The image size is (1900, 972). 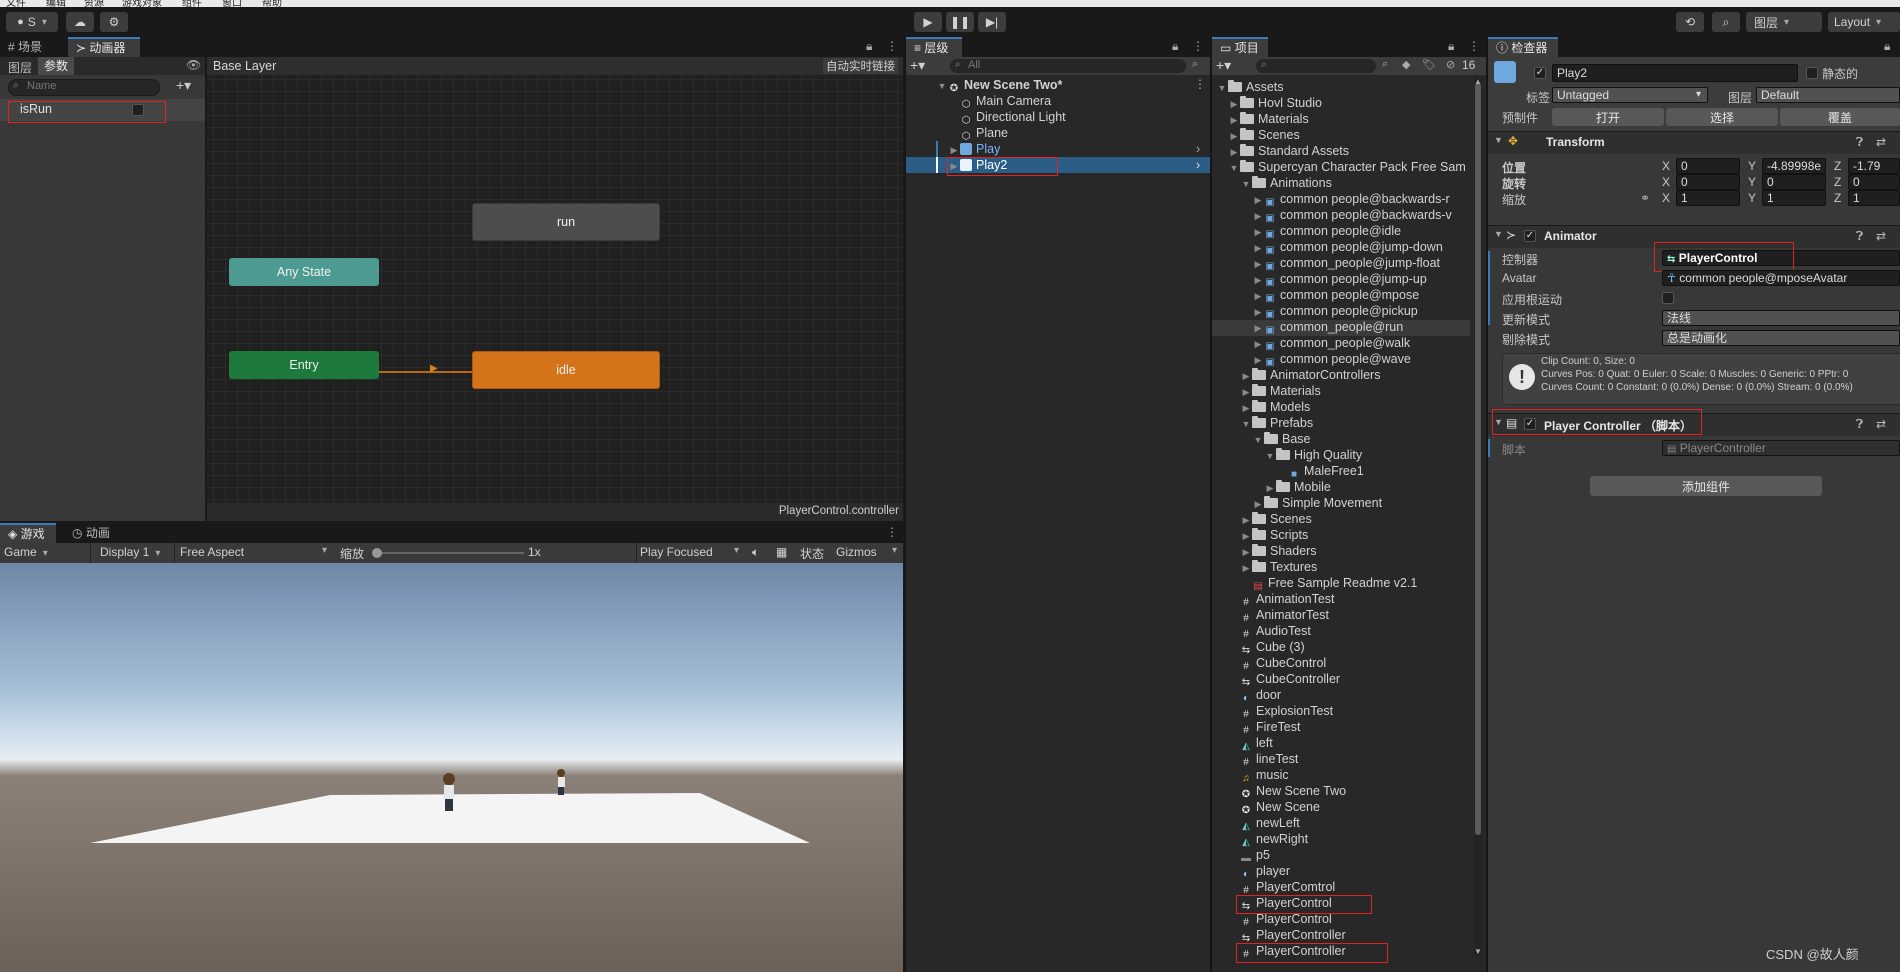 I want to click on add-component-button: 添加组件, so click(x=1706, y=486).